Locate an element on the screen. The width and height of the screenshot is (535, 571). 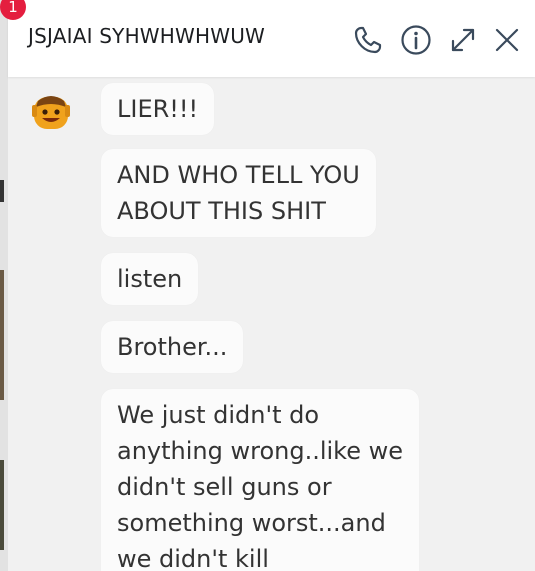
expand-icon is located at coordinates (463, 40).